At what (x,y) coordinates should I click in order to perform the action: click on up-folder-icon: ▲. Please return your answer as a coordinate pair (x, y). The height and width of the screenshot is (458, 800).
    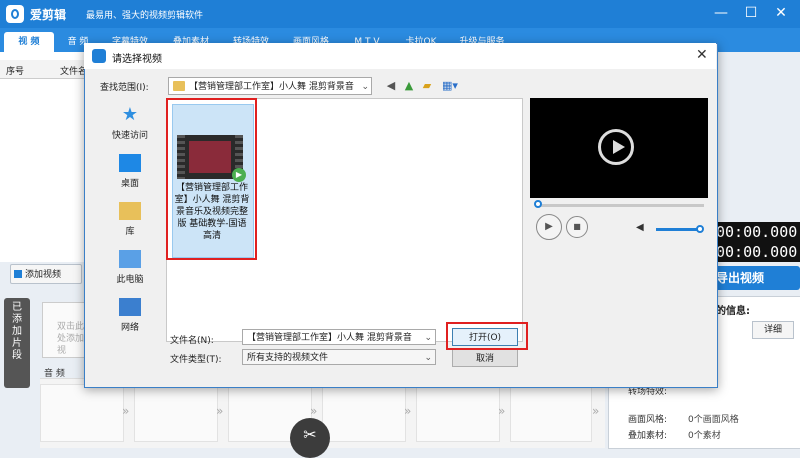
    Looking at the image, I should click on (409, 86).